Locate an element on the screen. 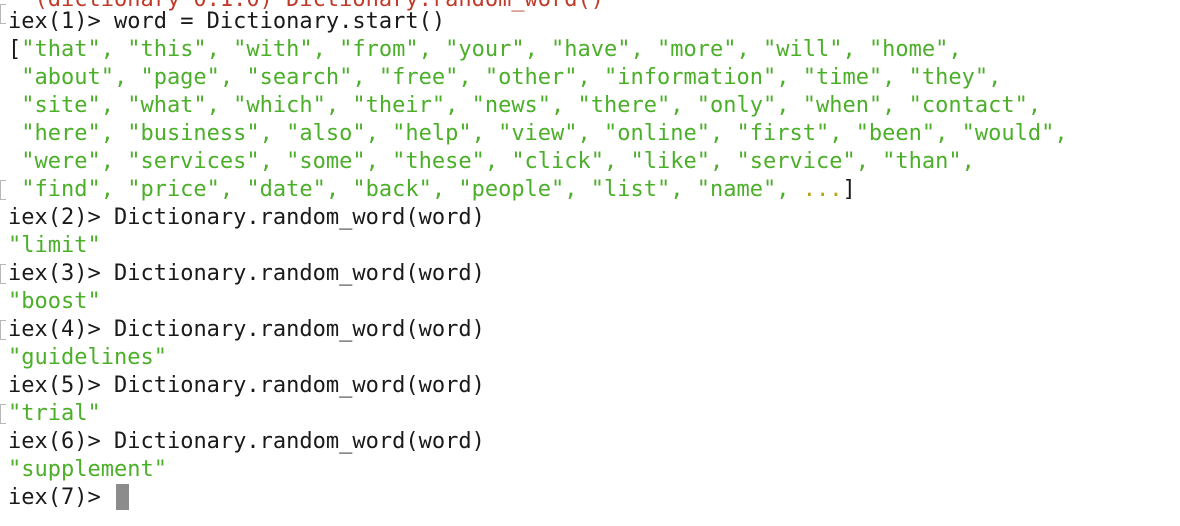 The width and height of the screenshot is (1180, 526). iex-line-3: iex(3)> Dictionary.random_word(word) is located at coordinates (246, 274).